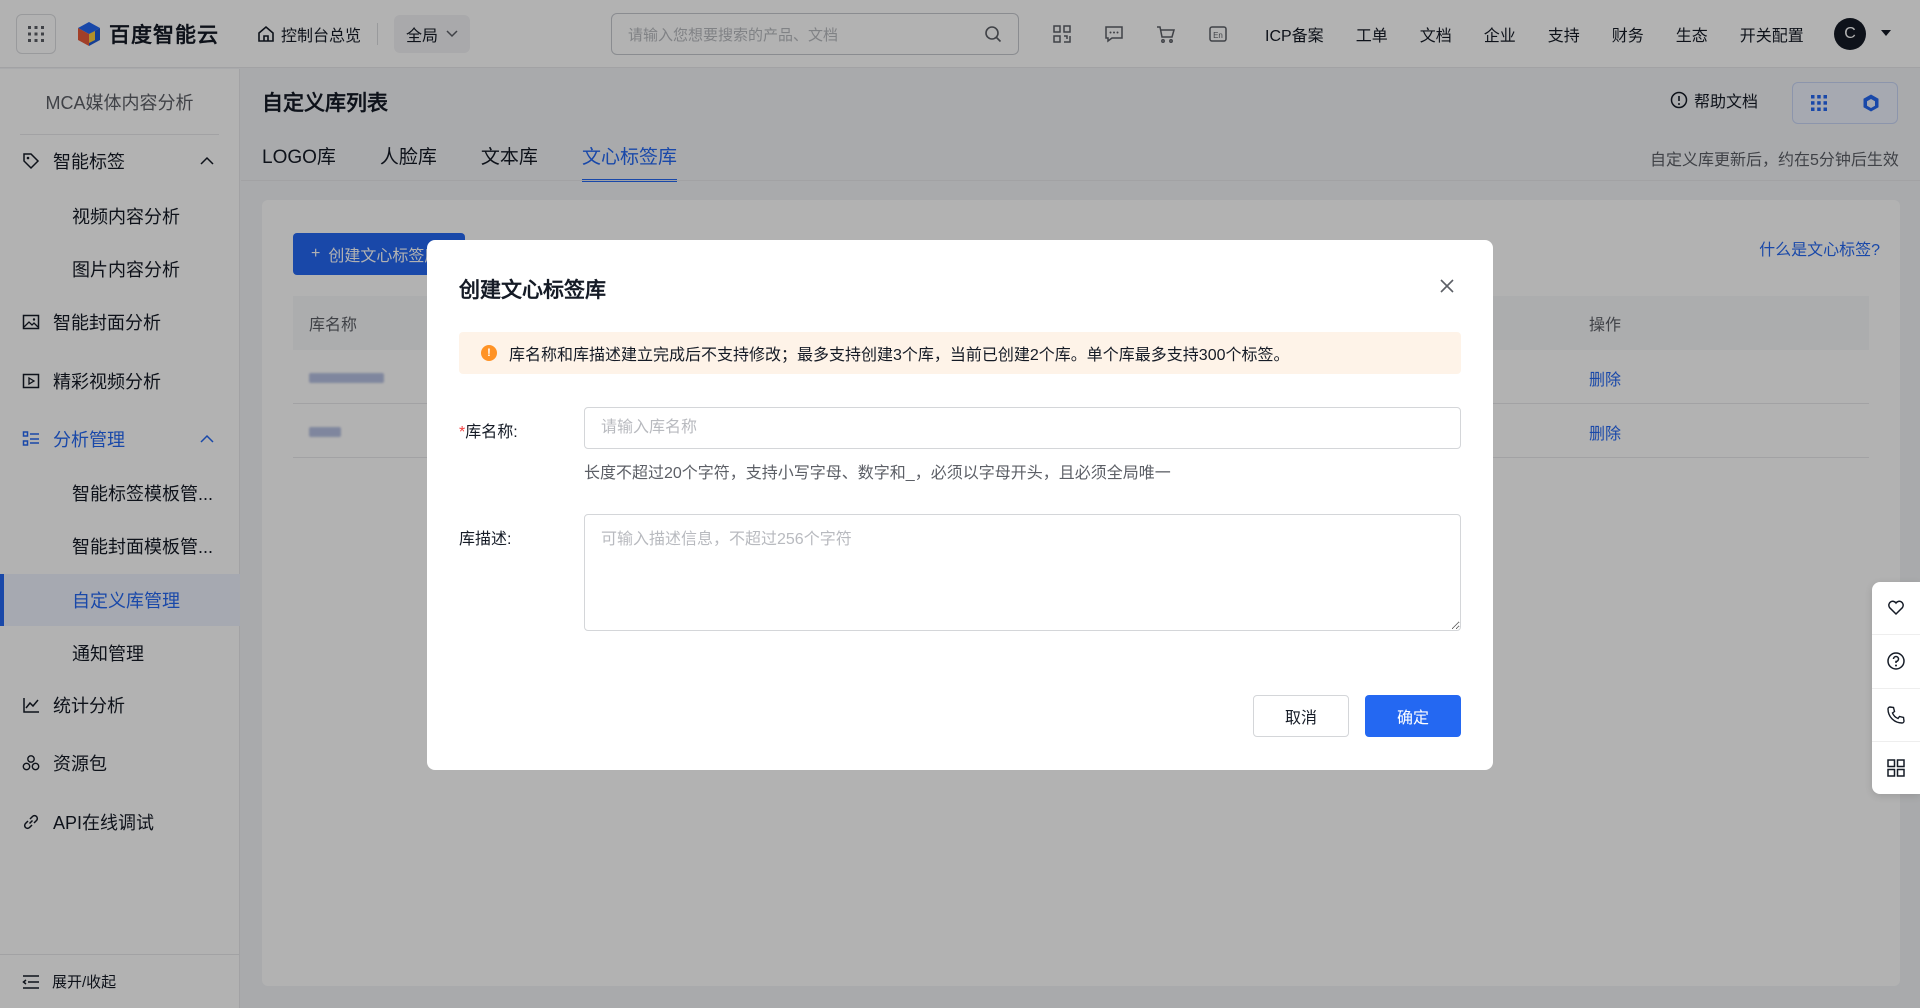  I want to click on phone-icon, so click(1896, 714).